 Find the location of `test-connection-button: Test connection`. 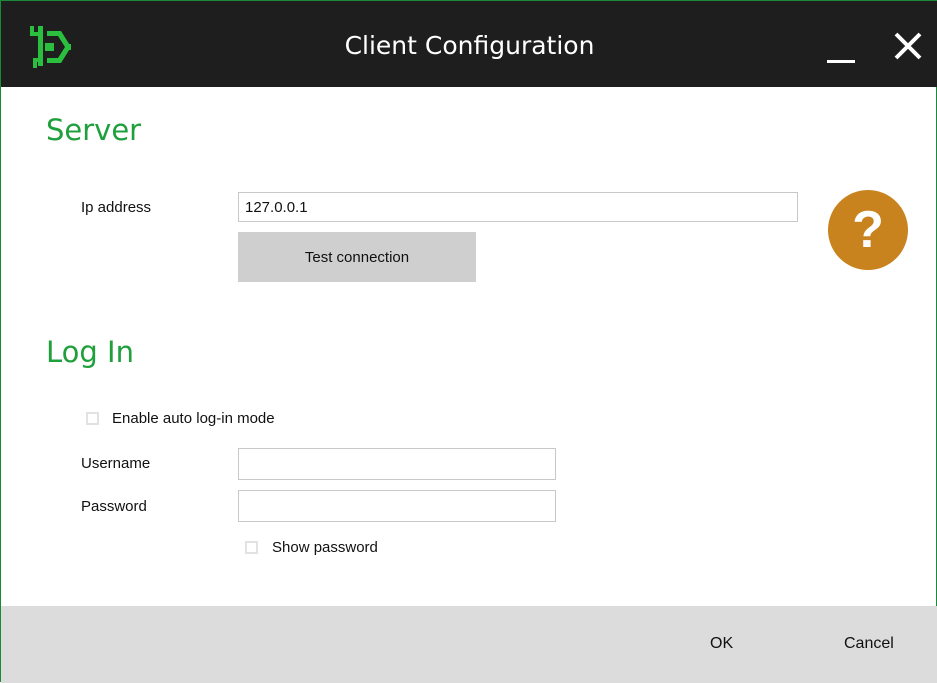

test-connection-button: Test connection is located at coordinates (357, 257).